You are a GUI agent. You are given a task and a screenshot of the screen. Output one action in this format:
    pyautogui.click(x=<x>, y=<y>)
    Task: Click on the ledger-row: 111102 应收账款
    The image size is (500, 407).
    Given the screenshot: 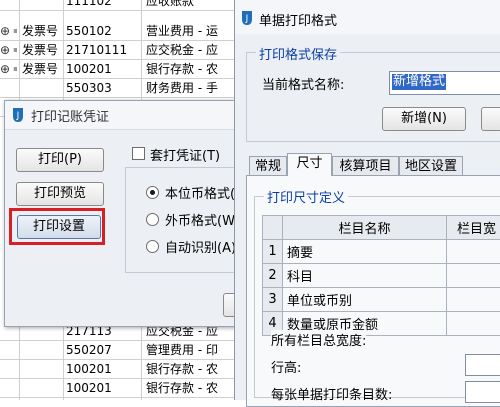 What is the action you would take?
    pyautogui.click(x=120, y=5)
    